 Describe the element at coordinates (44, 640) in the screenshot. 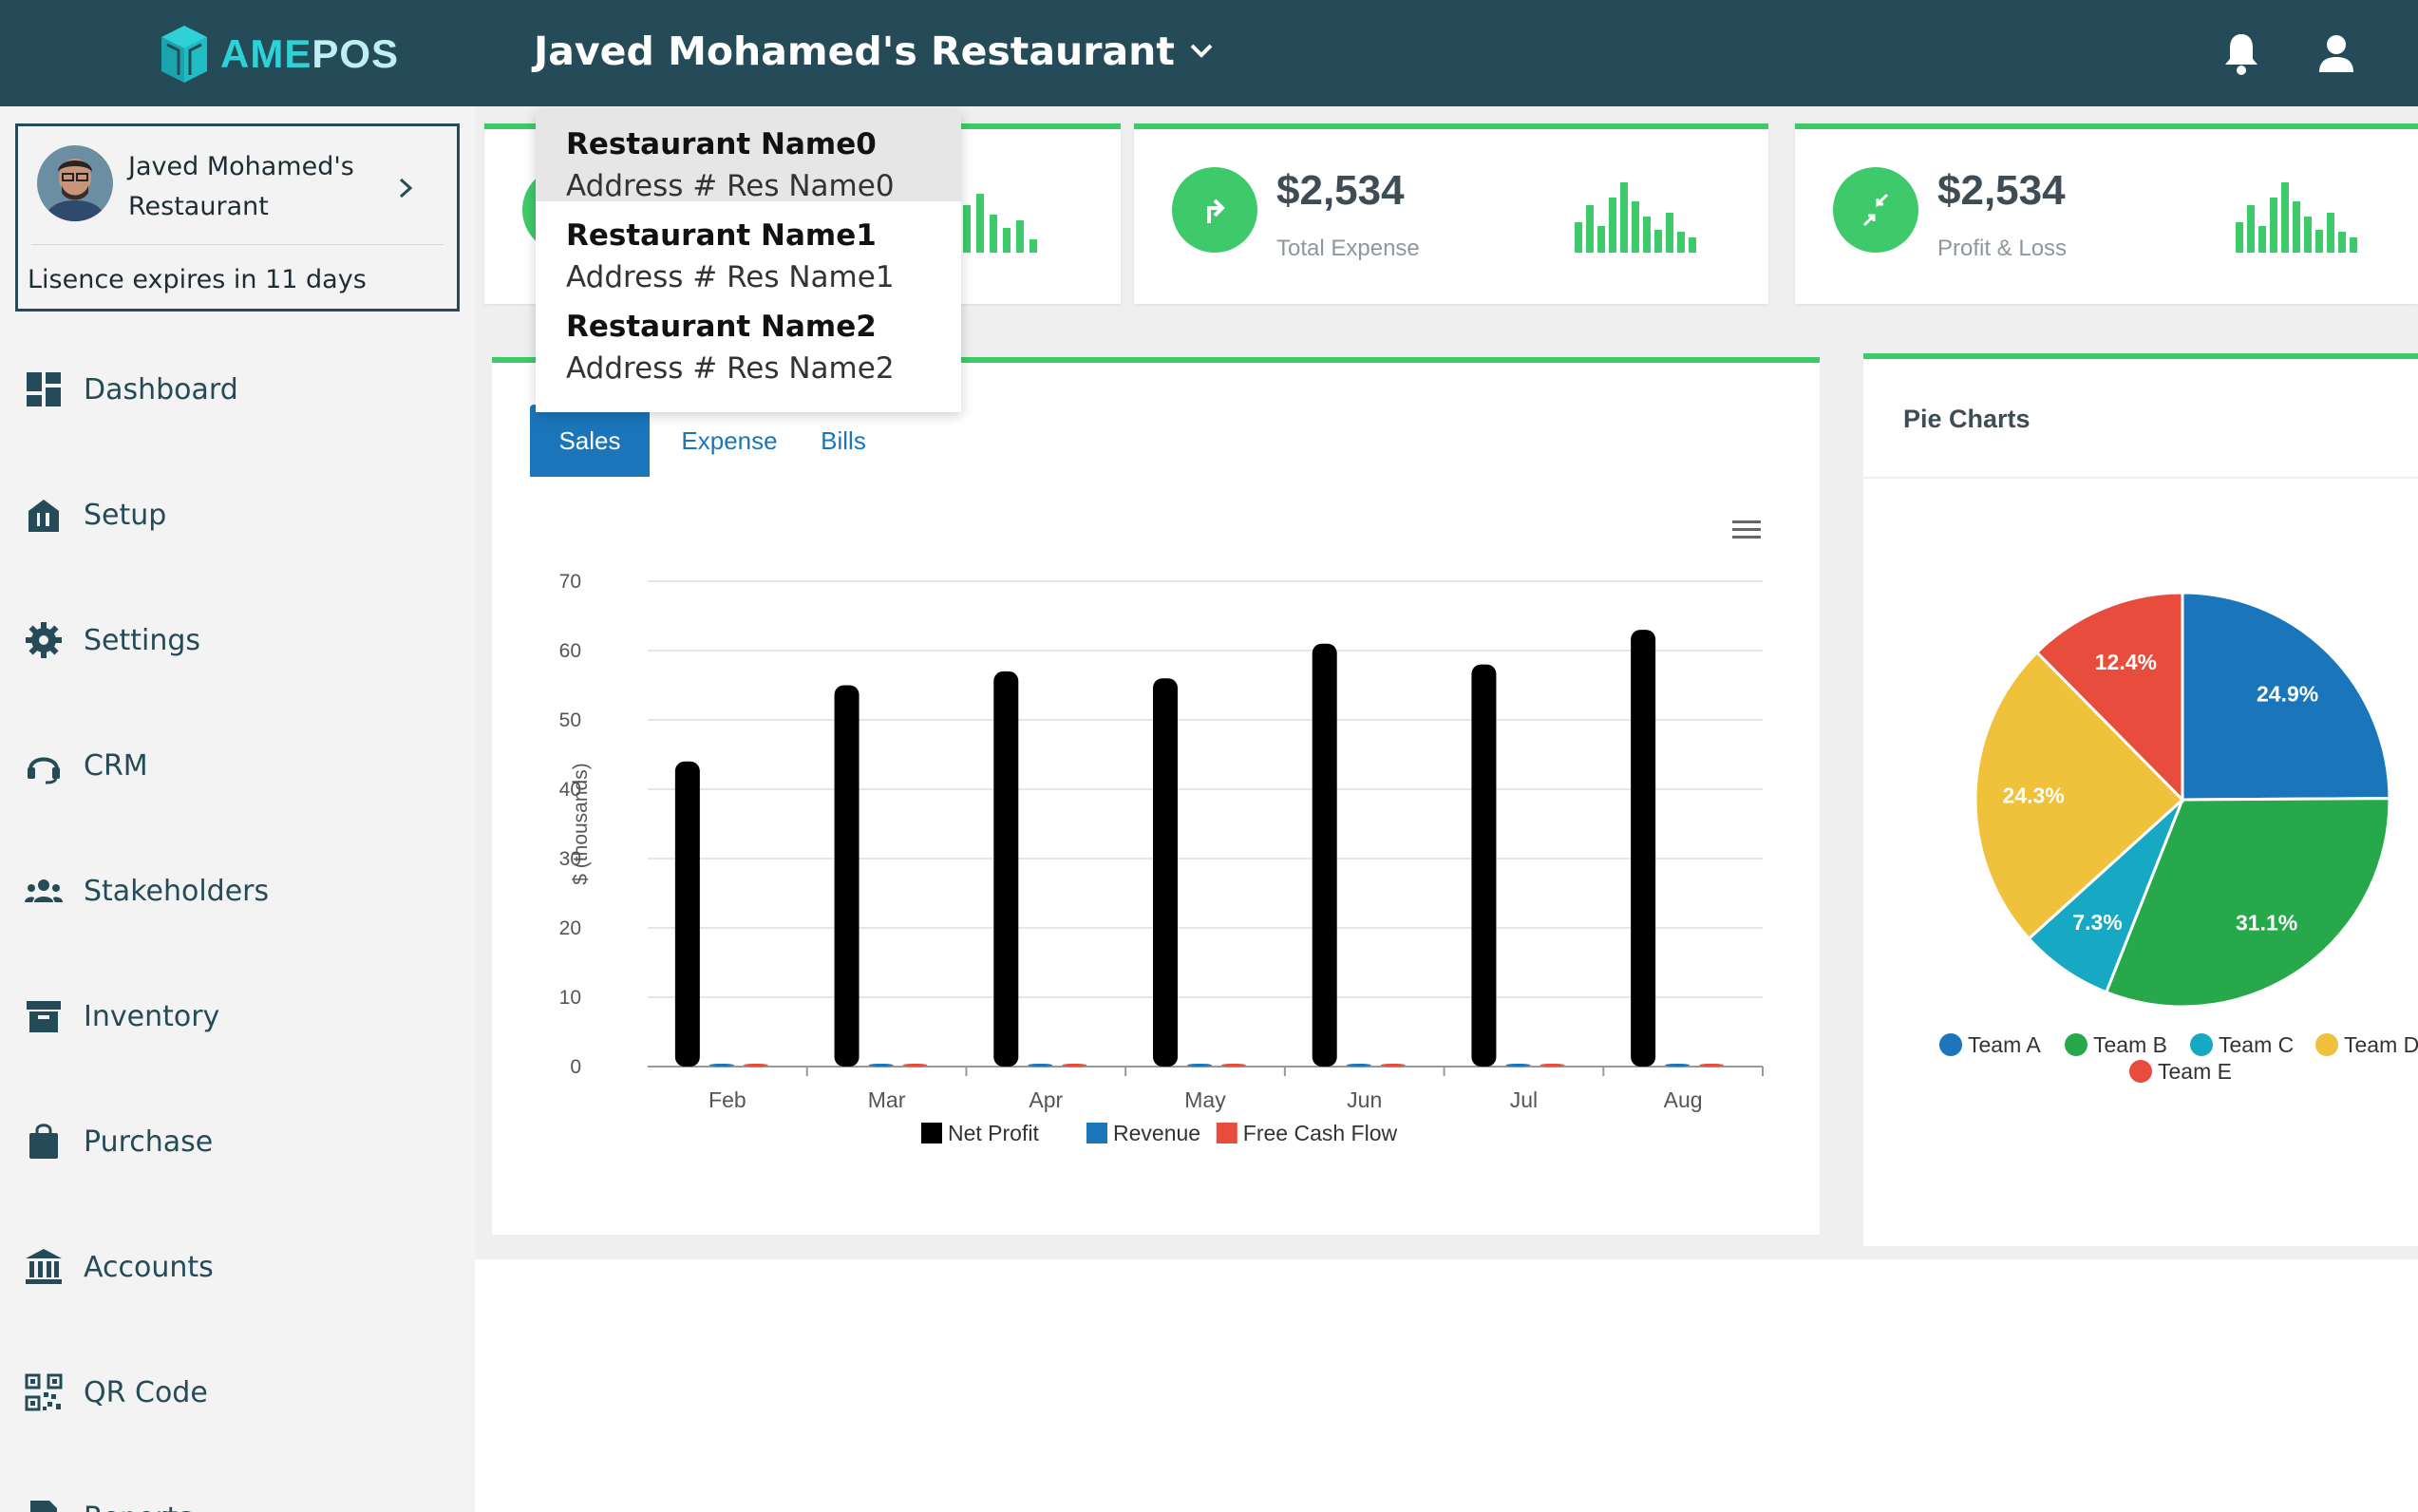

I see `gear-icon` at that location.